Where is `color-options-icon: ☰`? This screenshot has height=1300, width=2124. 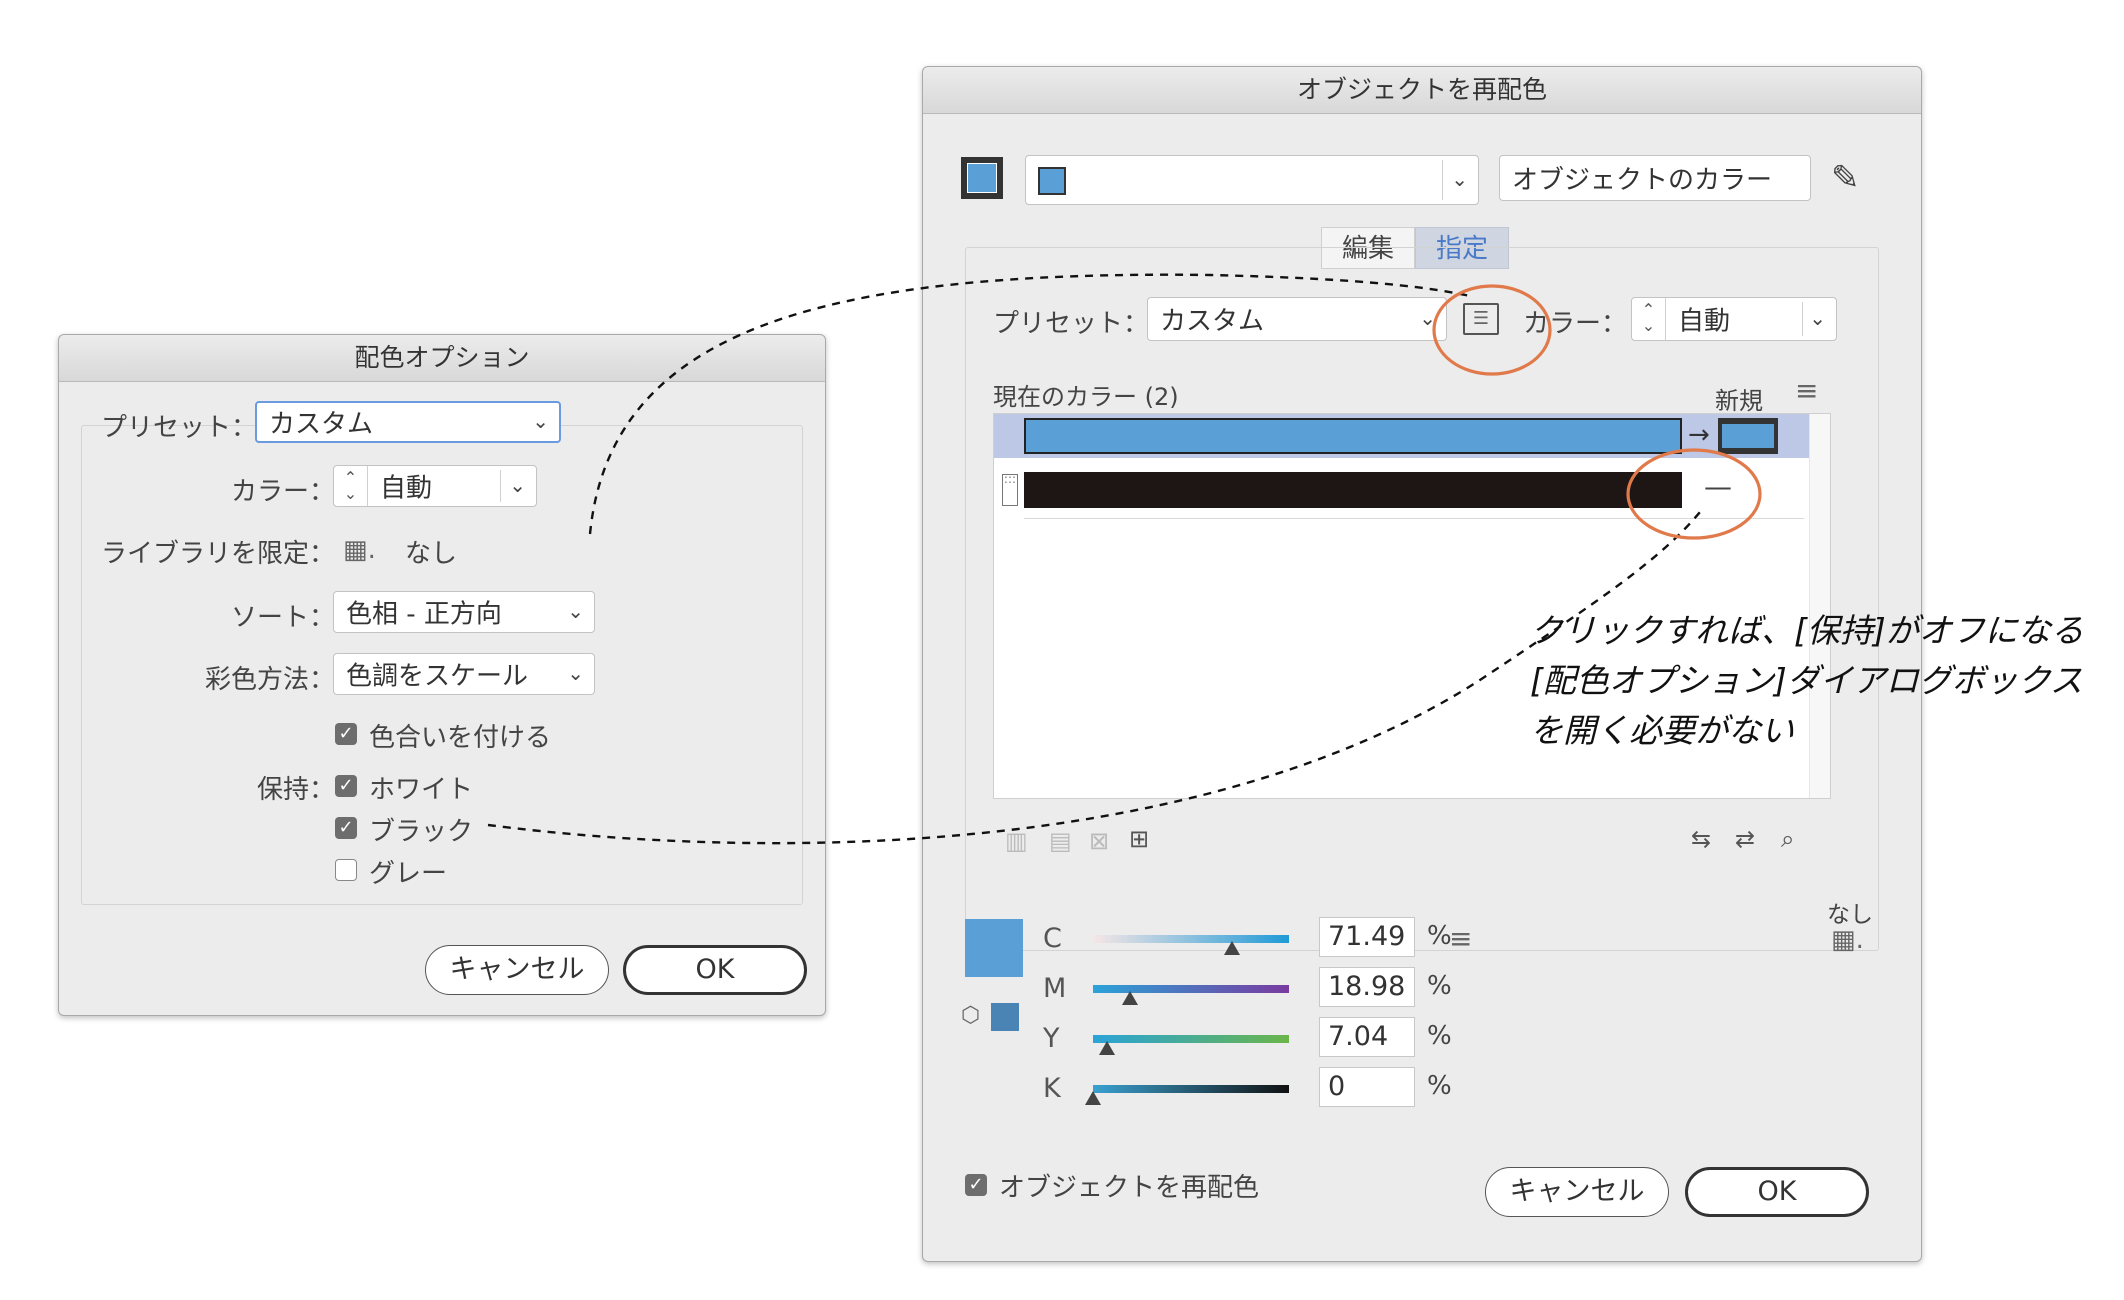 color-options-icon: ☰ is located at coordinates (1481, 319).